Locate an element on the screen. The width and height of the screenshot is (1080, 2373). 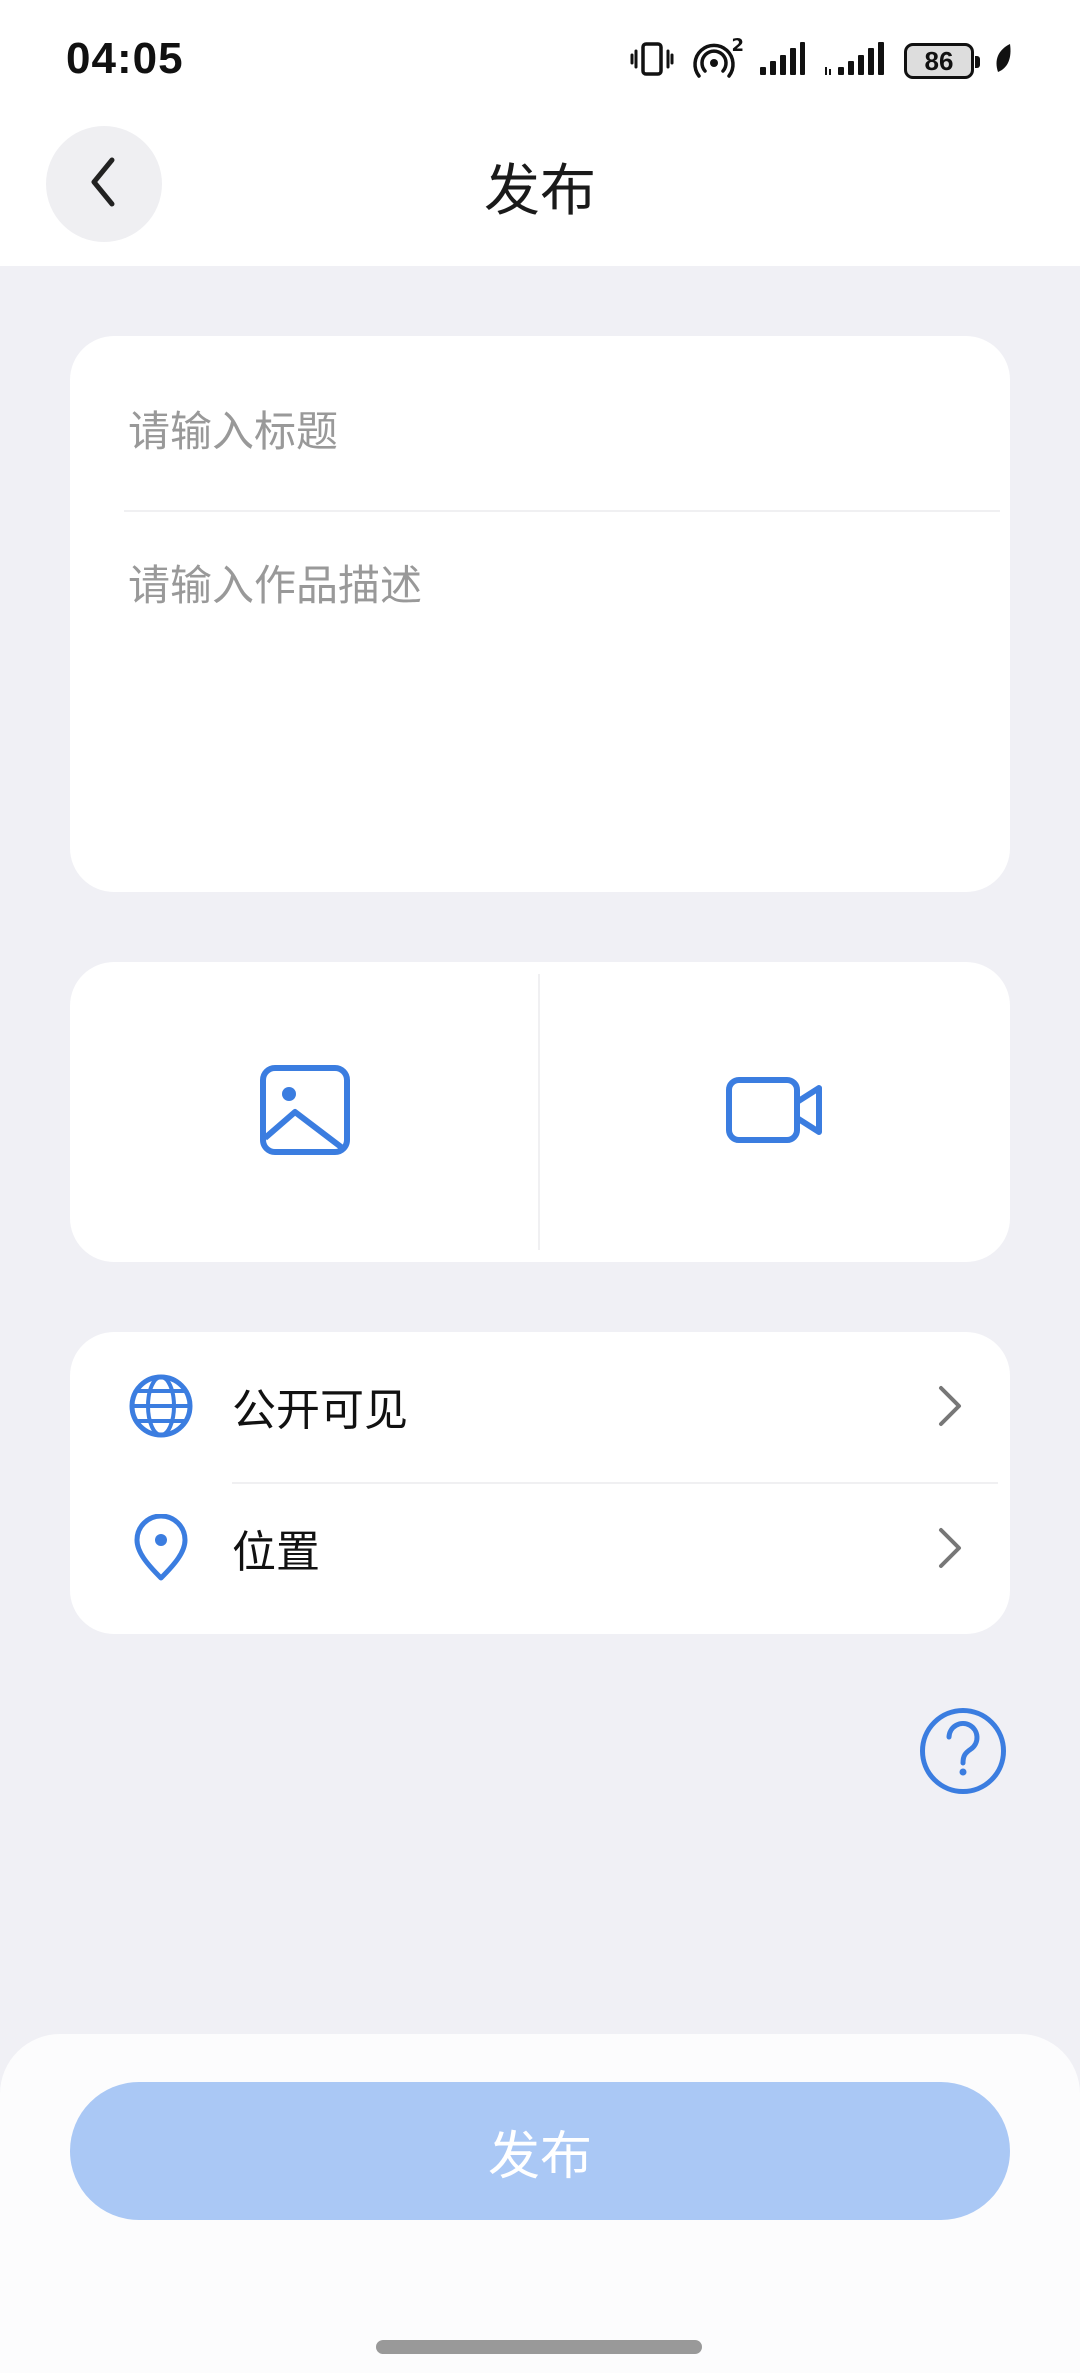
options-card: 公开可见 位置 is located at coordinates (540, 1483).